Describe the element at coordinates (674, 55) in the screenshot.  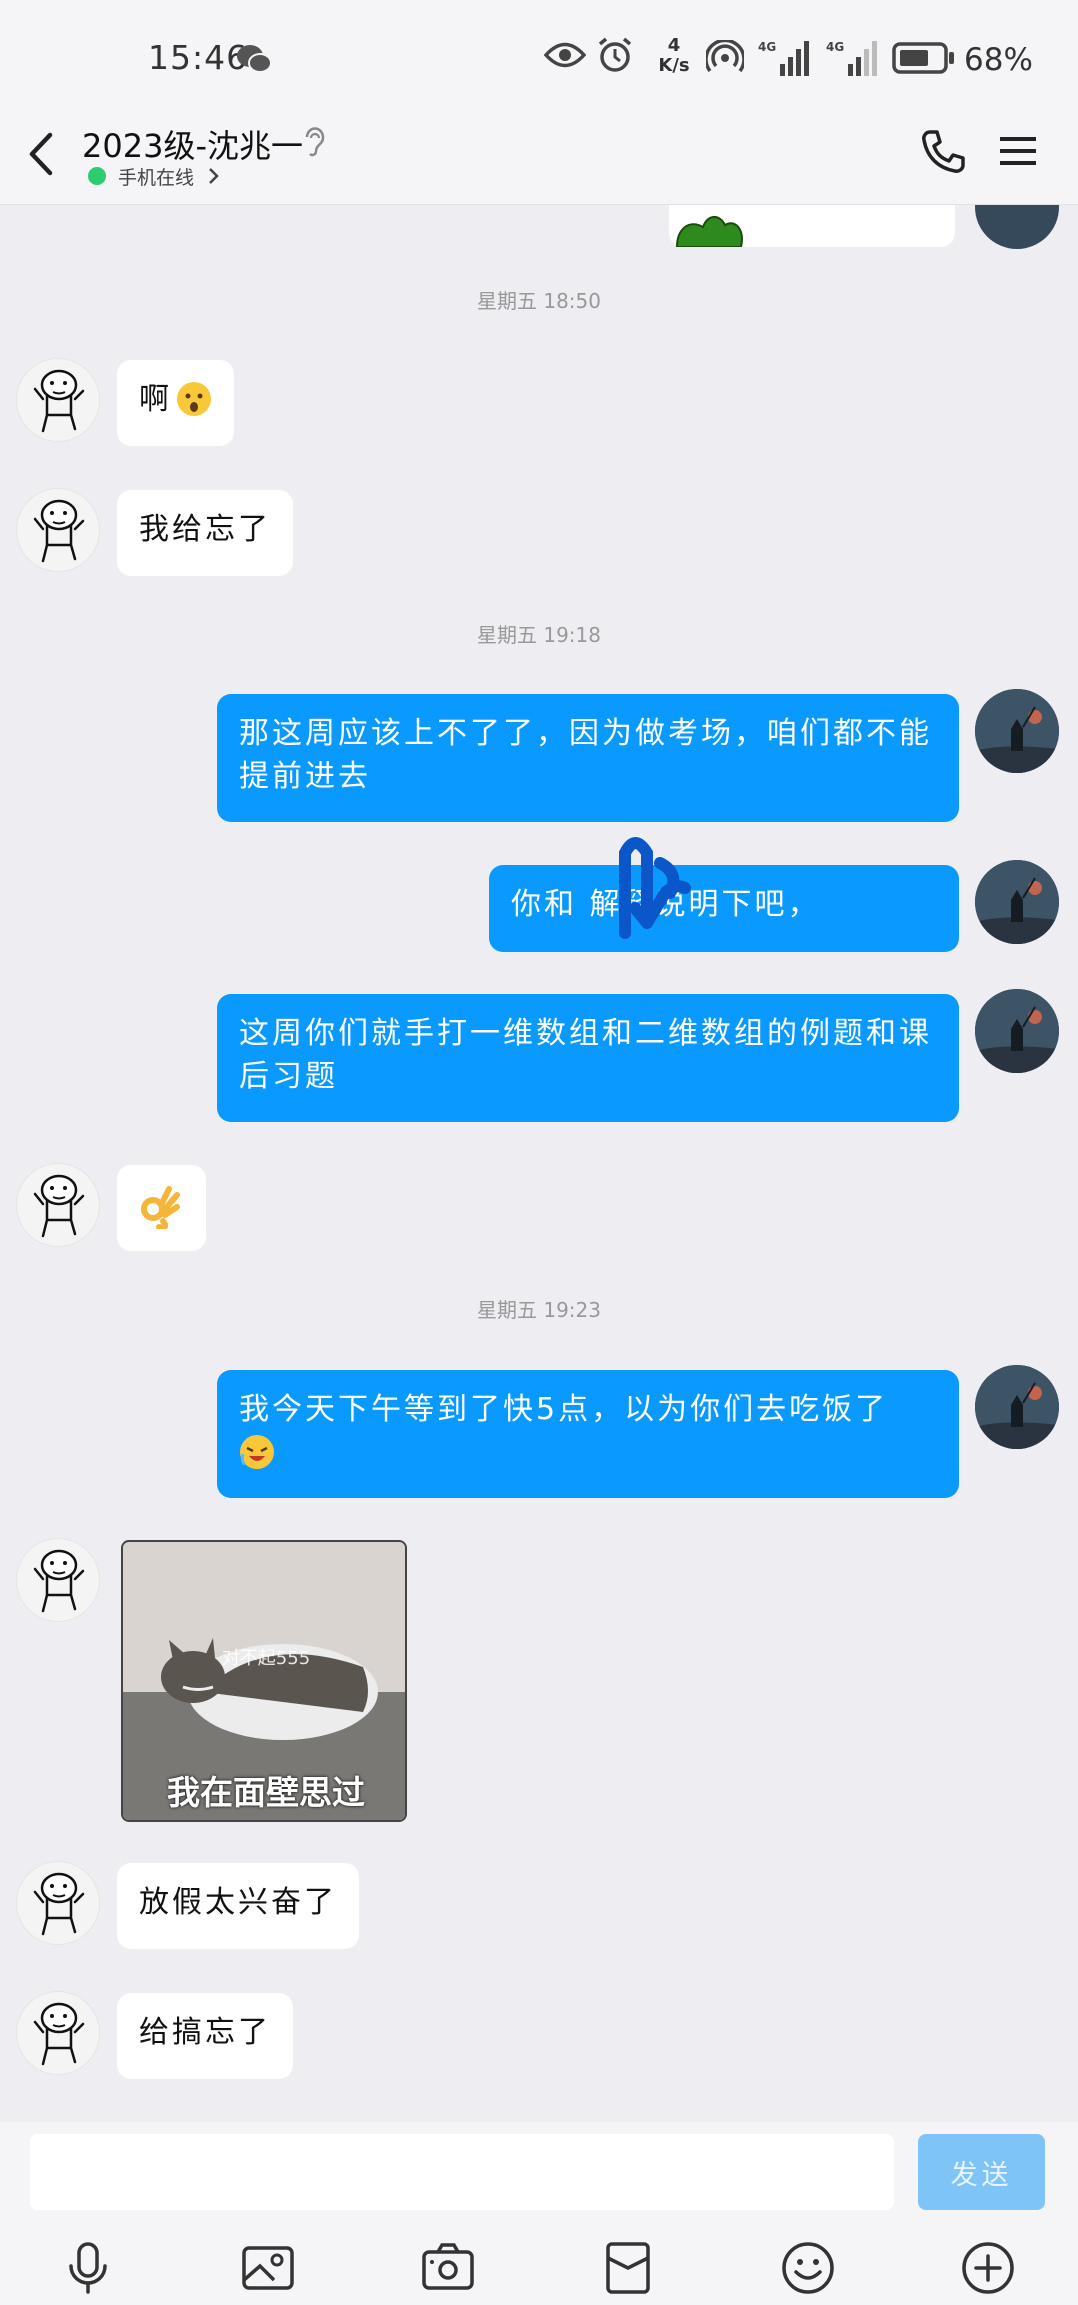
I see `net-speed: 4 K/s` at that location.